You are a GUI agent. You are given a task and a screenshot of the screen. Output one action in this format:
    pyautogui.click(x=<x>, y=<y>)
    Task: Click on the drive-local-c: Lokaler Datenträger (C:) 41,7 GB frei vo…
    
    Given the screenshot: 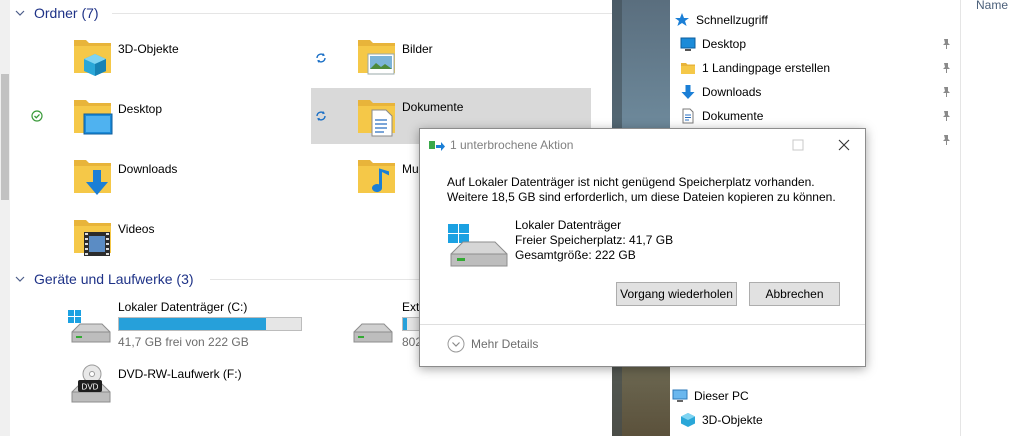 What is the action you would take?
    pyautogui.click(x=188, y=330)
    